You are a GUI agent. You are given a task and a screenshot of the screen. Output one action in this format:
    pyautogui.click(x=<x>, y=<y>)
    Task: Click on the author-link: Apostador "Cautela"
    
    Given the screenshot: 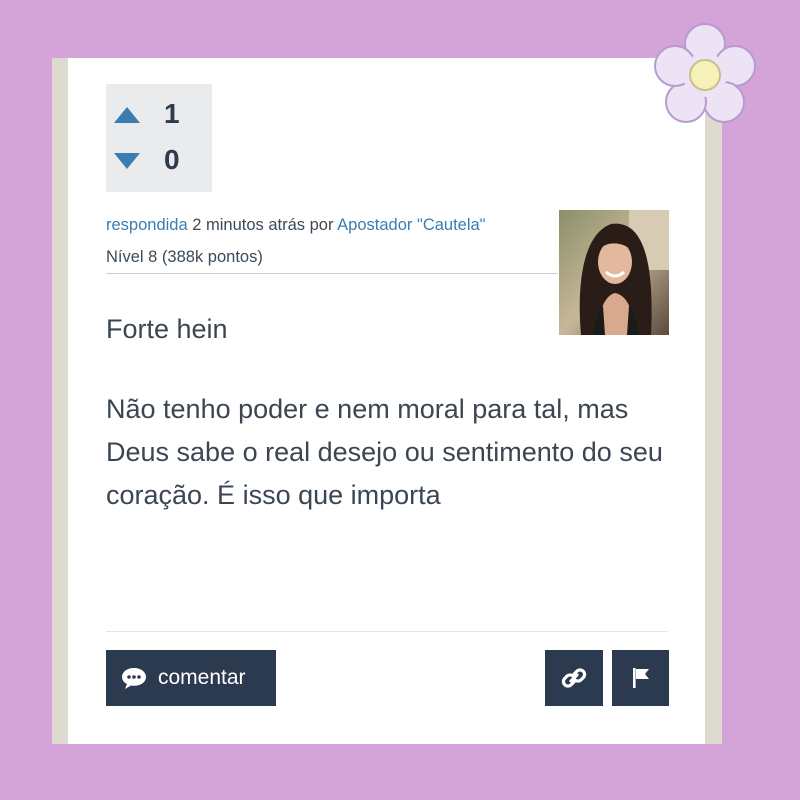 What is the action you would take?
    pyautogui.click(x=411, y=225)
    